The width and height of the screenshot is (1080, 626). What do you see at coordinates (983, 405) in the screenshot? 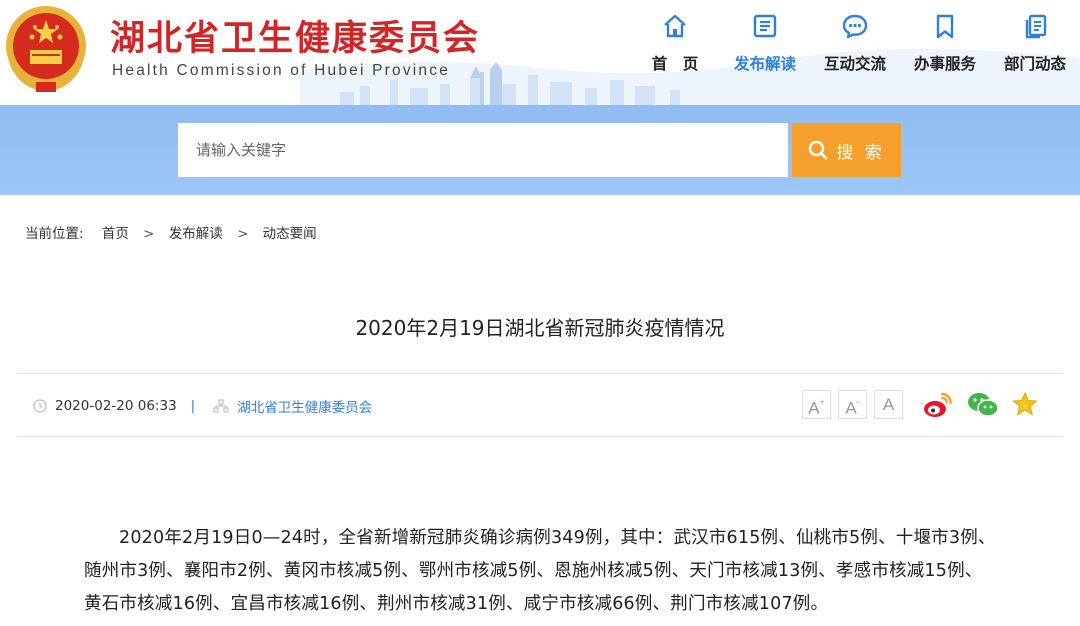
I see `wechat-icon` at bounding box center [983, 405].